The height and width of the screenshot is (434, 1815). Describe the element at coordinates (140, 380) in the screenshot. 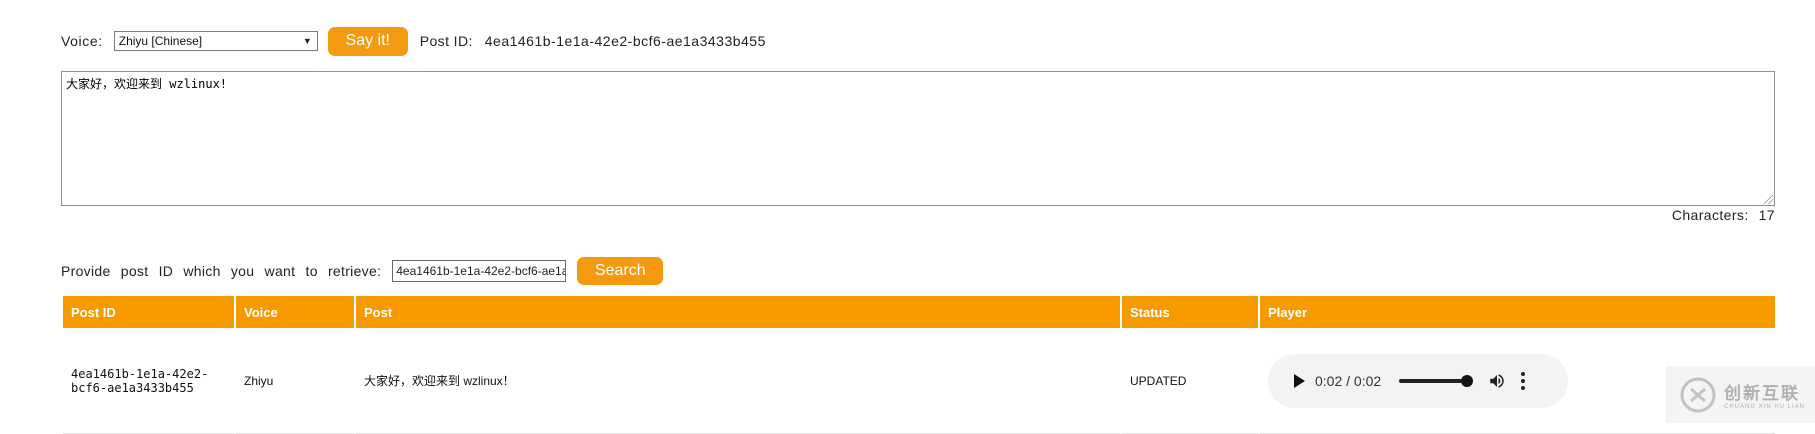

I see `row-post-id: 4ea1461b-1e1a-42e2- bcf6-ae1a3433b455` at that location.